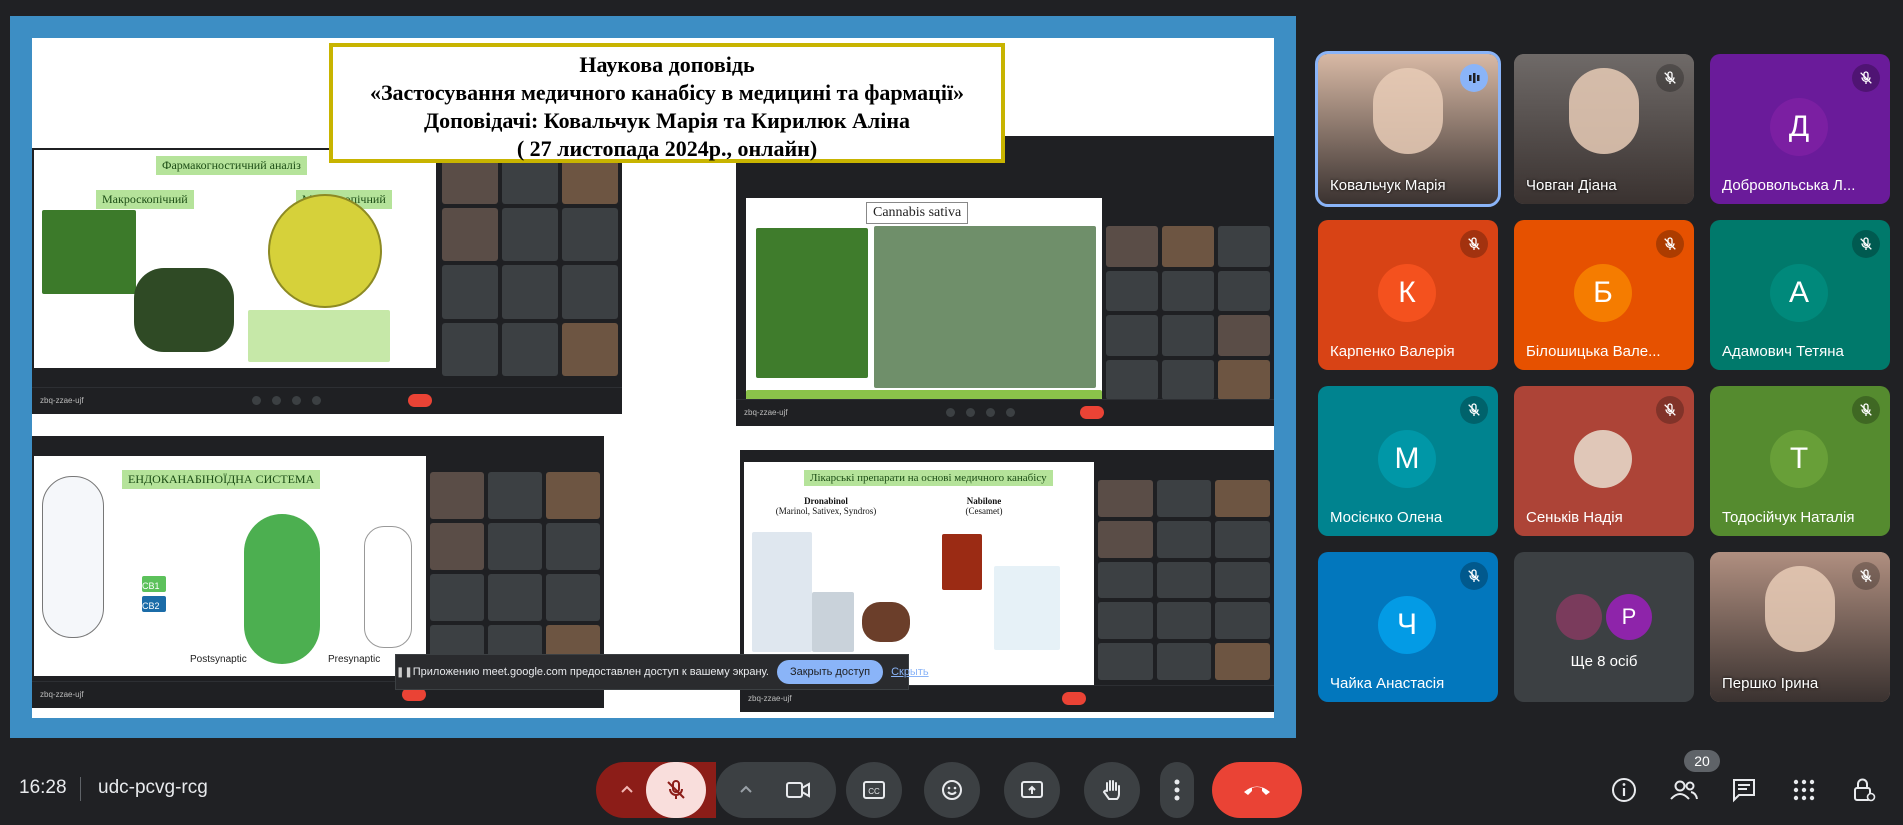  What do you see at coordinates (89, 252) in the screenshot?
I see `cannabis-leaf-image` at bounding box center [89, 252].